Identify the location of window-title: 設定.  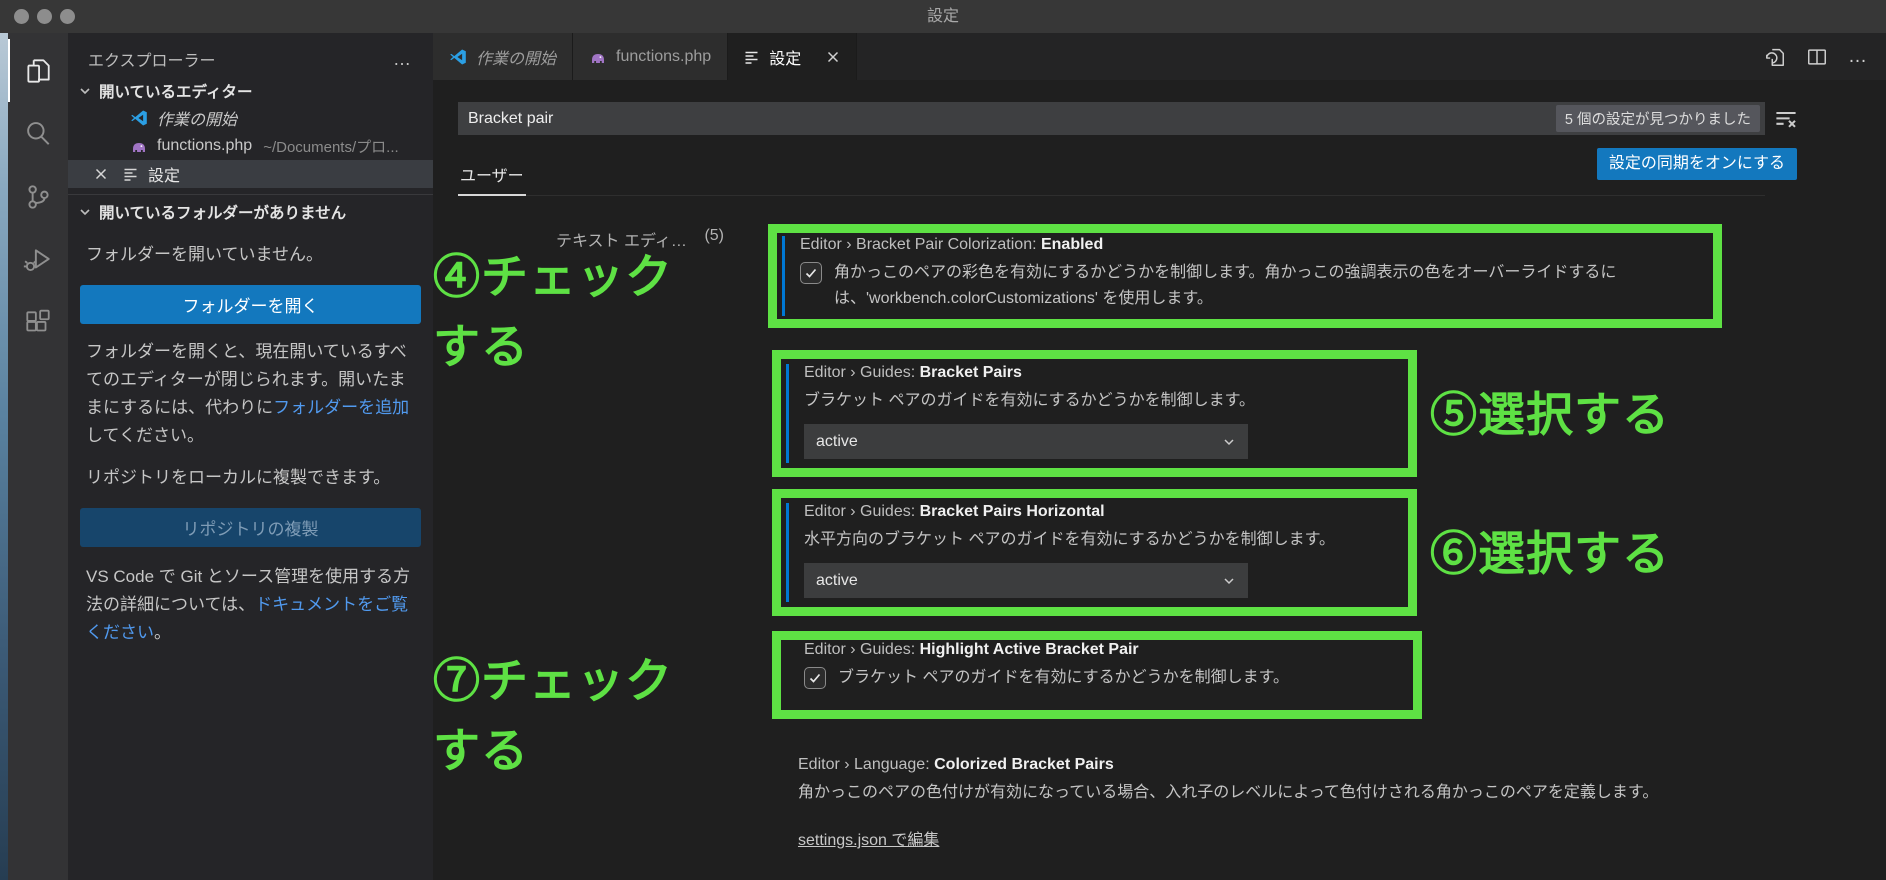
(942, 16).